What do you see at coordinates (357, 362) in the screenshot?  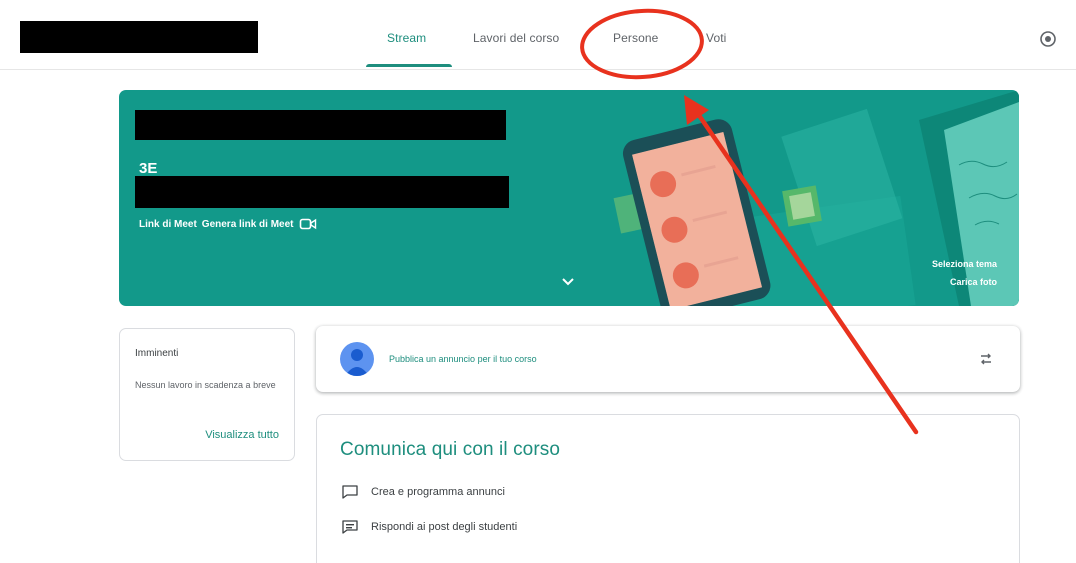 I see `user-avatar-icon` at bounding box center [357, 362].